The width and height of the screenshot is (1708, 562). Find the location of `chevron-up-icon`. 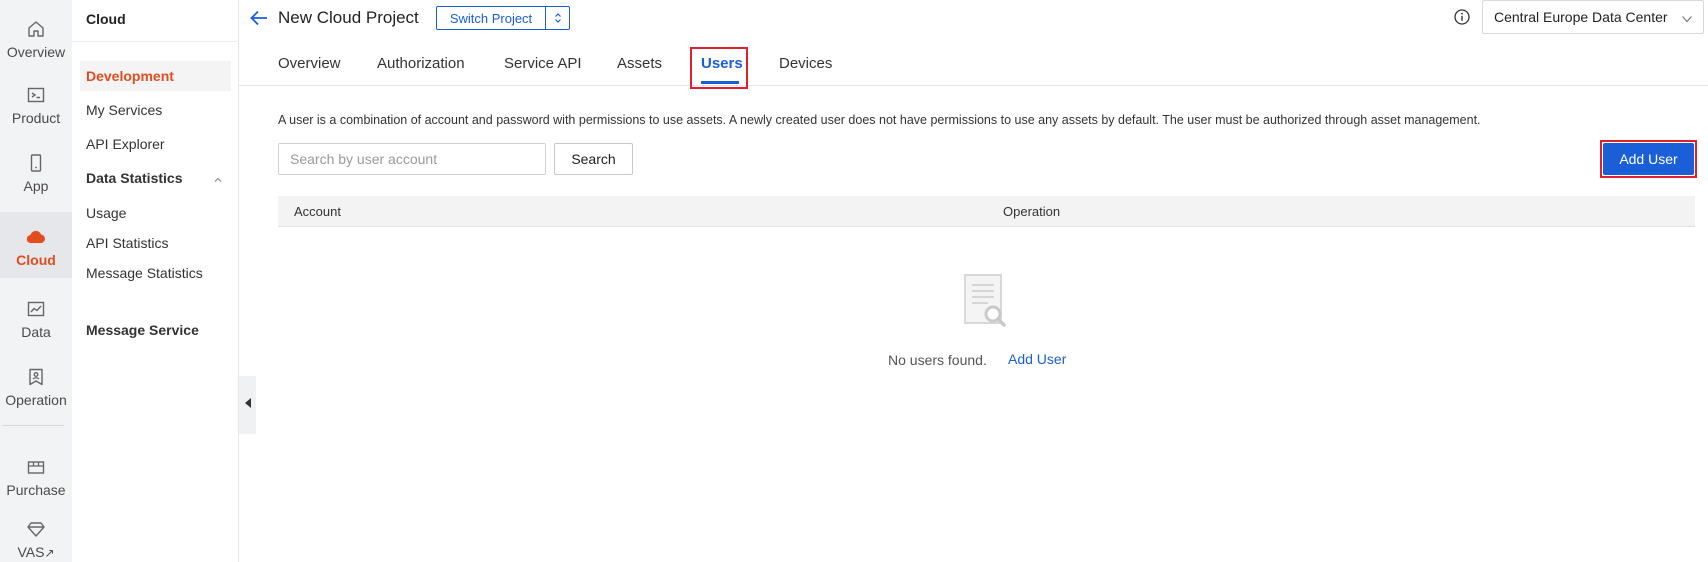

chevron-up-icon is located at coordinates (218, 180).